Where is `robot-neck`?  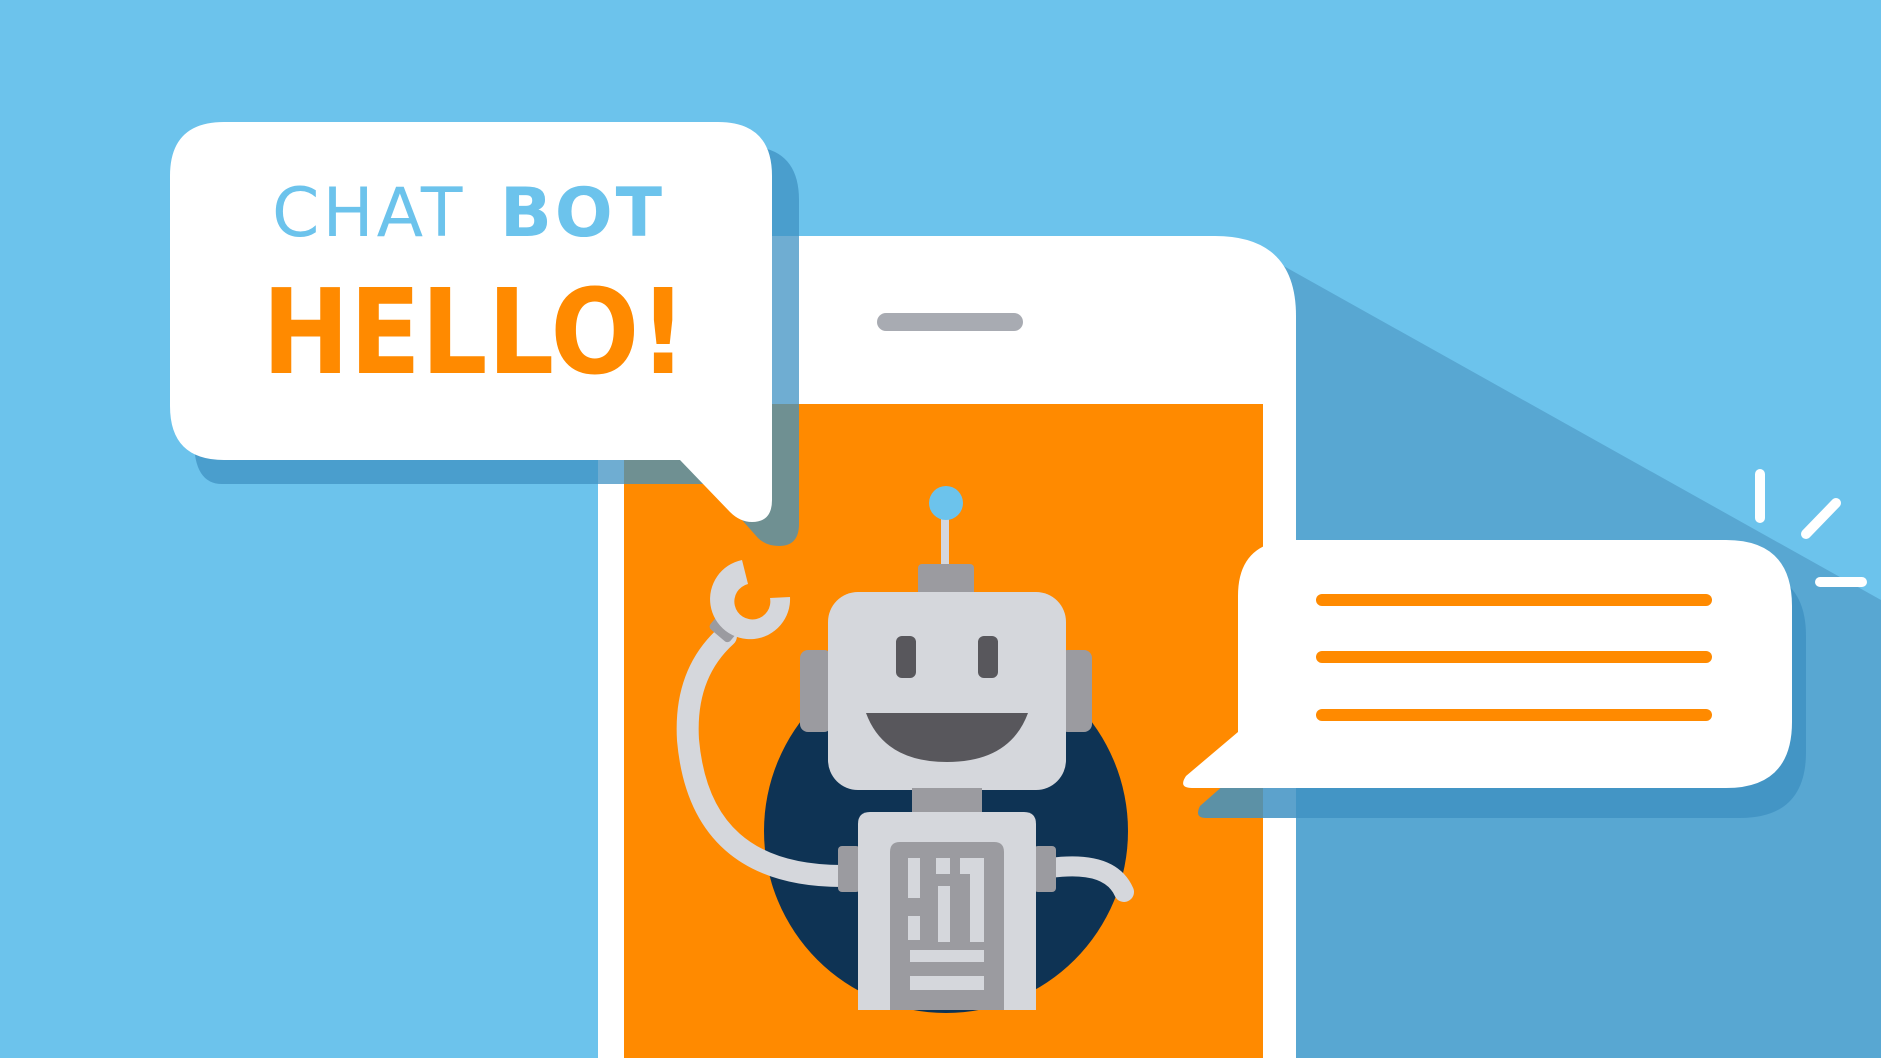 robot-neck is located at coordinates (947, 800).